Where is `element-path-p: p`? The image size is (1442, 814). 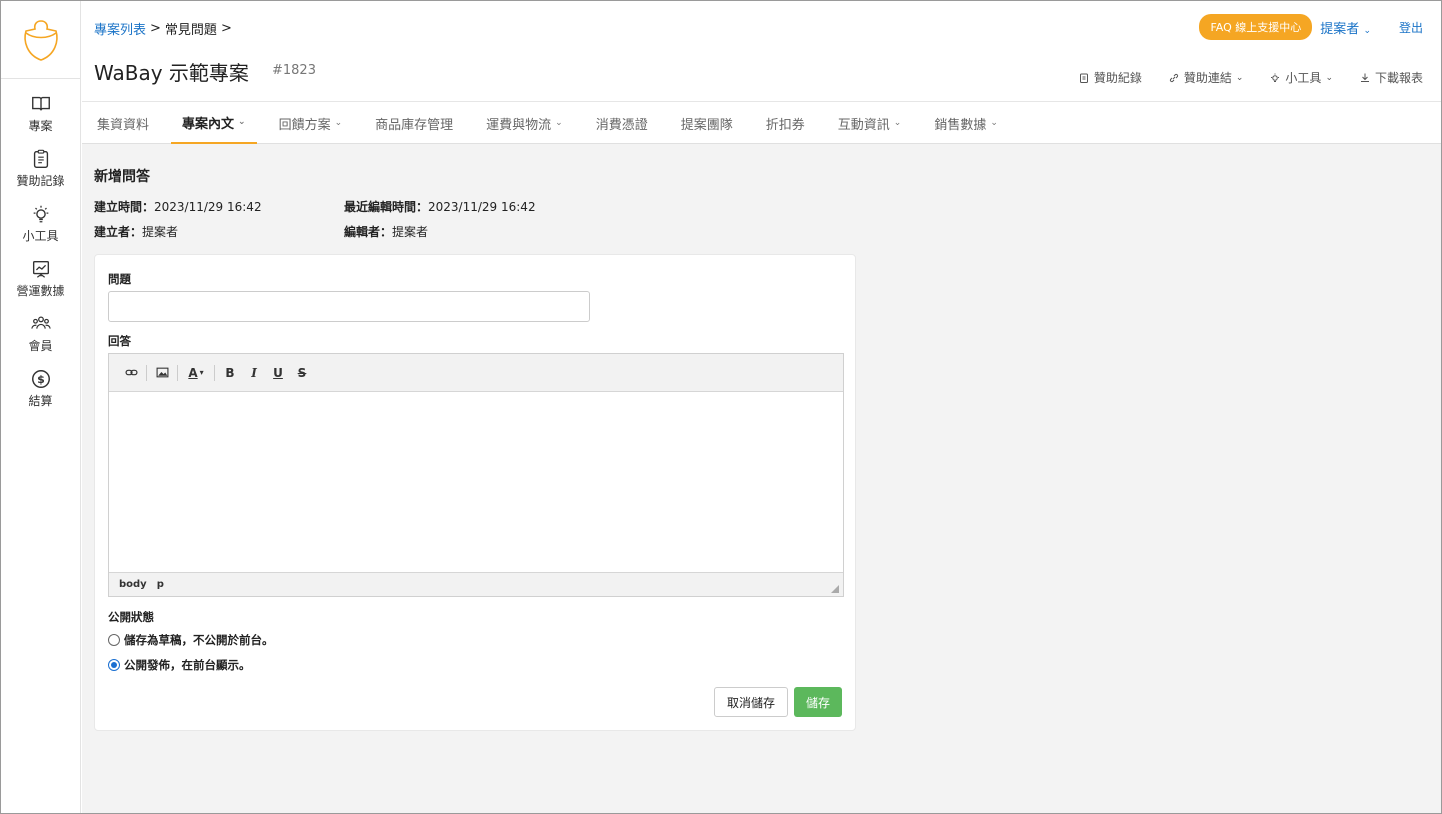
element-path-p: p is located at coordinates (160, 584).